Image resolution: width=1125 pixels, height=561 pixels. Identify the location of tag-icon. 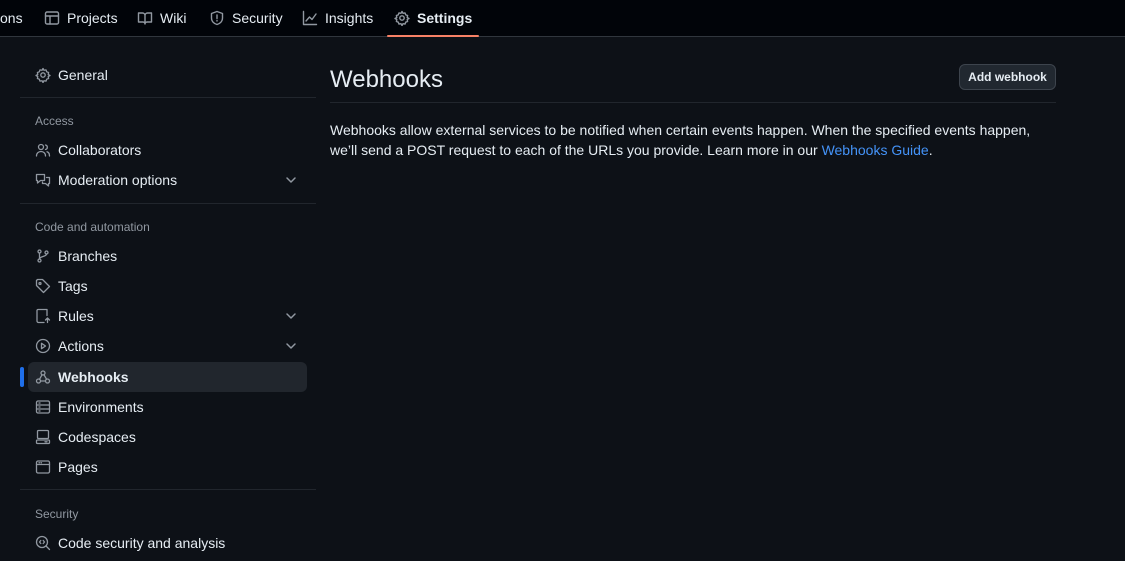
(43, 286).